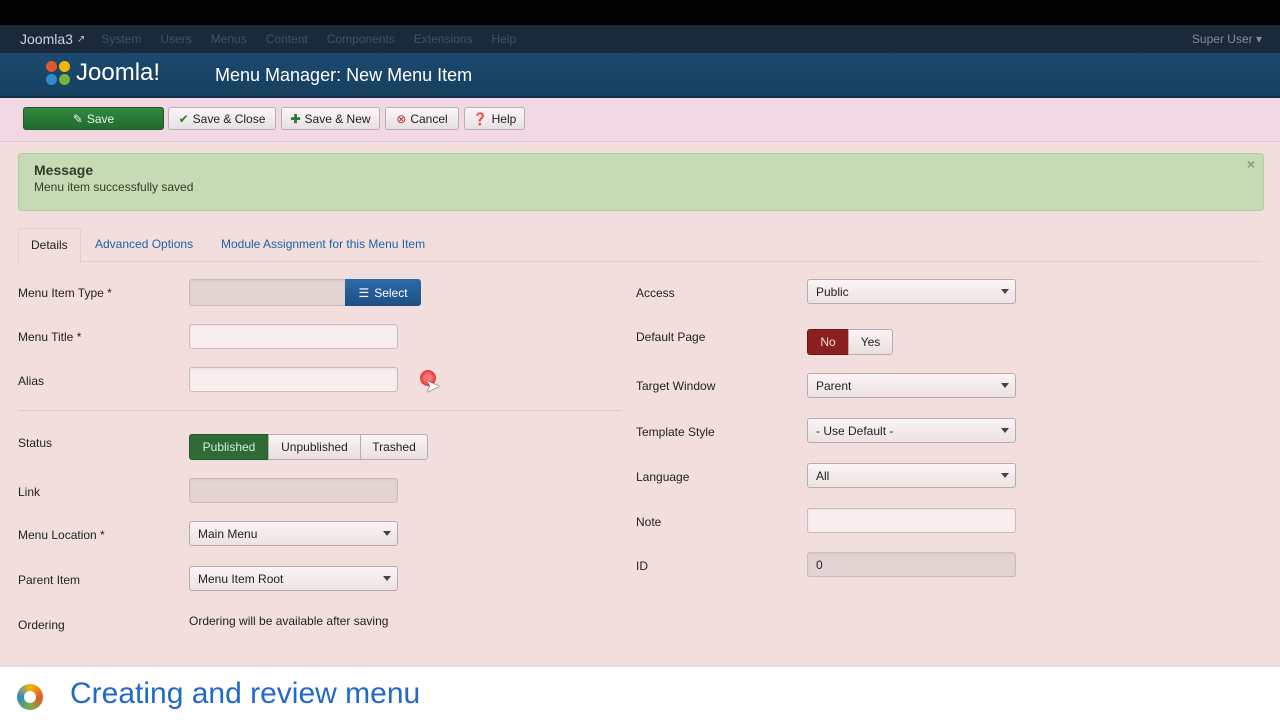 The height and width of the screenshot is (720, 1280). Describe the element at coordinates (121, 39) in the screenshot. I see `menu-system: System` at that location.